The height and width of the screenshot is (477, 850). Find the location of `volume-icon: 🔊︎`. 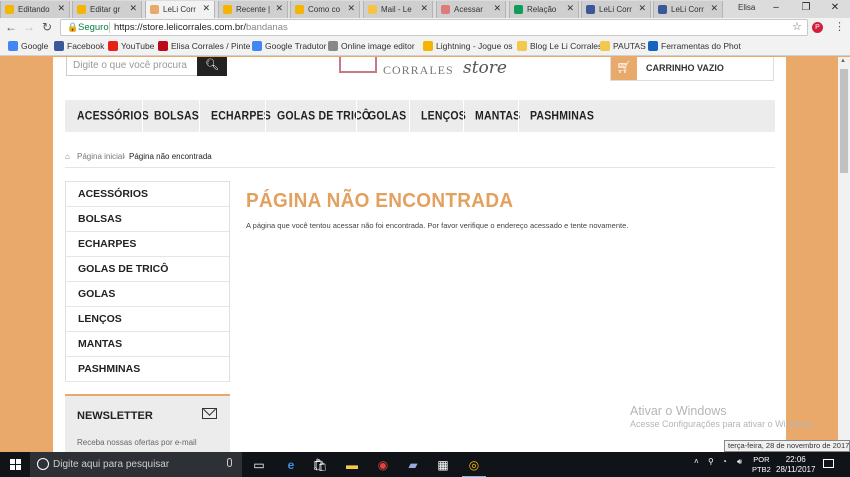

volume-icon: 🔊︎ is located at coordinates (739, 462).